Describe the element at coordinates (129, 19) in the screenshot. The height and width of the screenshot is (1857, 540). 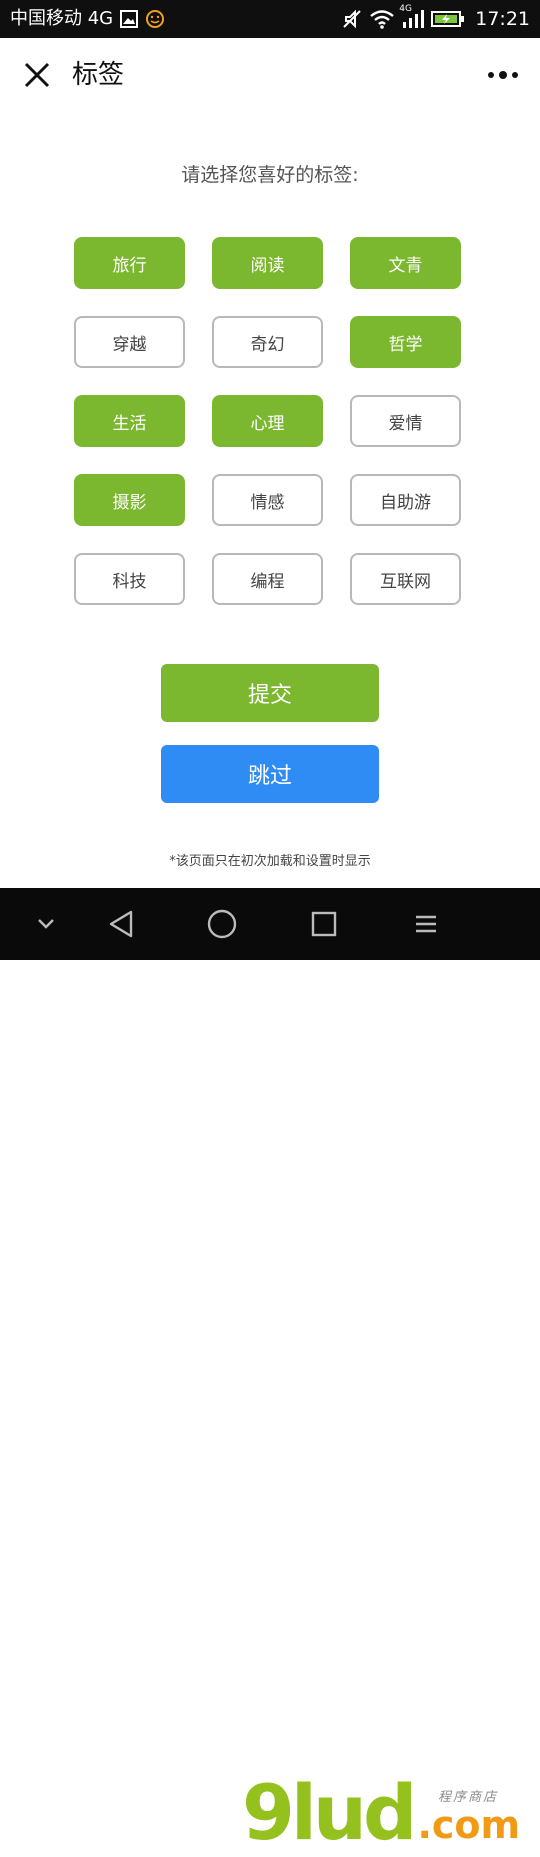
I see `gallery-icon` at that location.